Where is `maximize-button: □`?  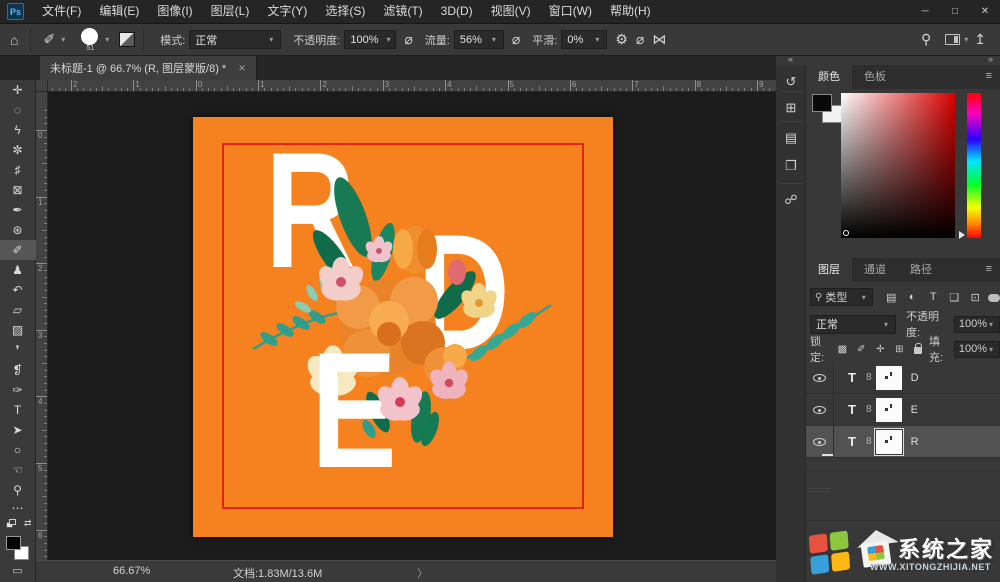 maximize-button: □ is located at coordinates (955, 11).